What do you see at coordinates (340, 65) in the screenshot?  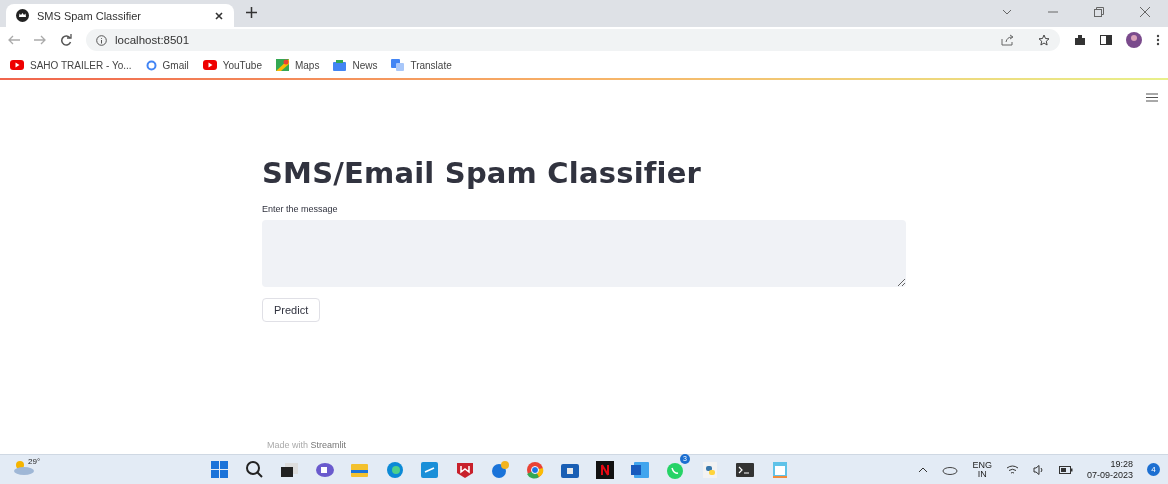 I see `news-icon` at bounding box center [340, 65].